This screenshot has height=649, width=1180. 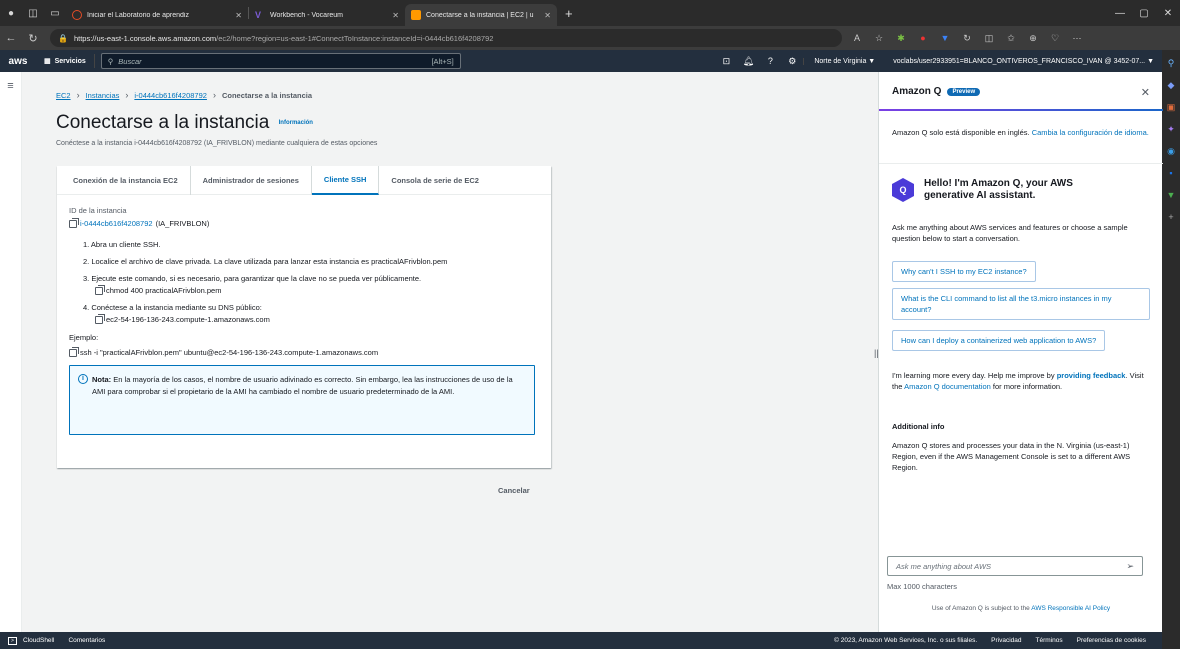 I want to click on restore-icon: ▢, so click(x=1144, y=13).